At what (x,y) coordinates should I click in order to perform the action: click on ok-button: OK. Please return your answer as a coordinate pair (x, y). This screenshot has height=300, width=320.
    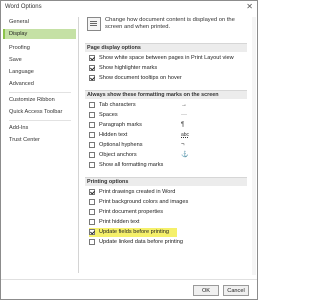
    Looking at the image, I should click on (206, 290).